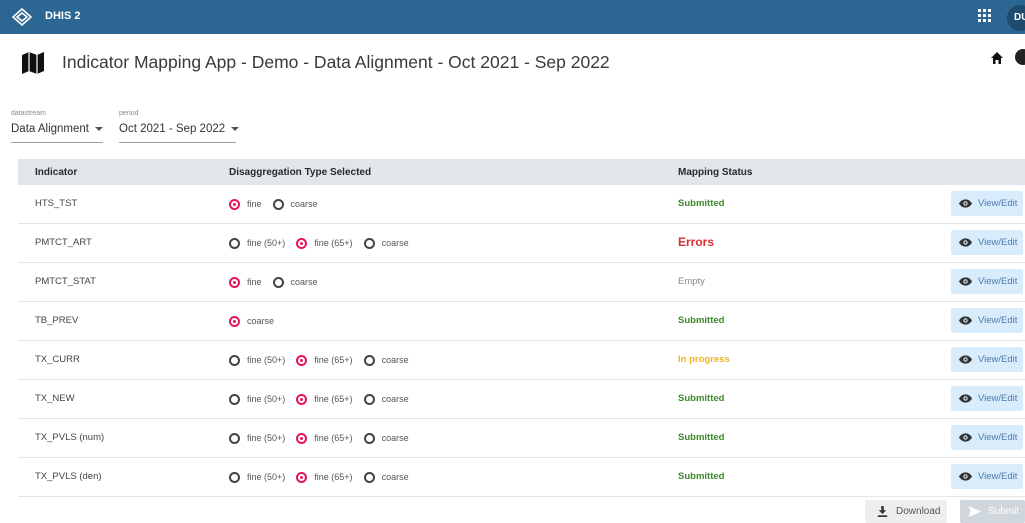 This screenshot has width=1025, height=523. I want to click on user-avatar: DU, so click(1016, 18).